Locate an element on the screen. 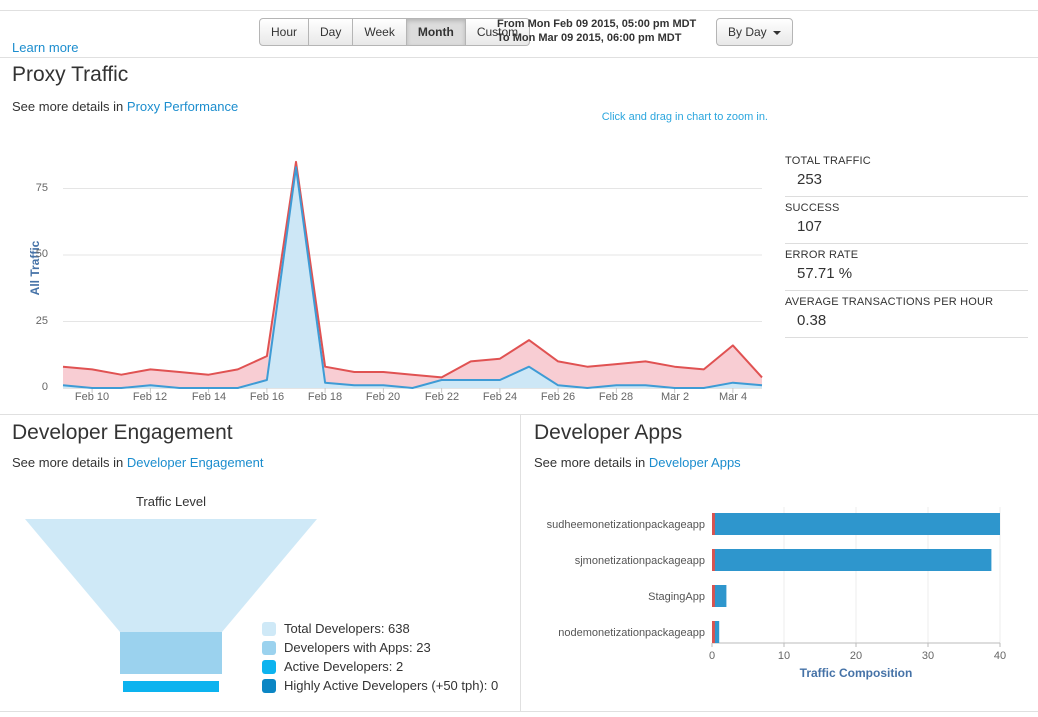  x-tick-label: Feb 20 is located at coordinates (383, 397).